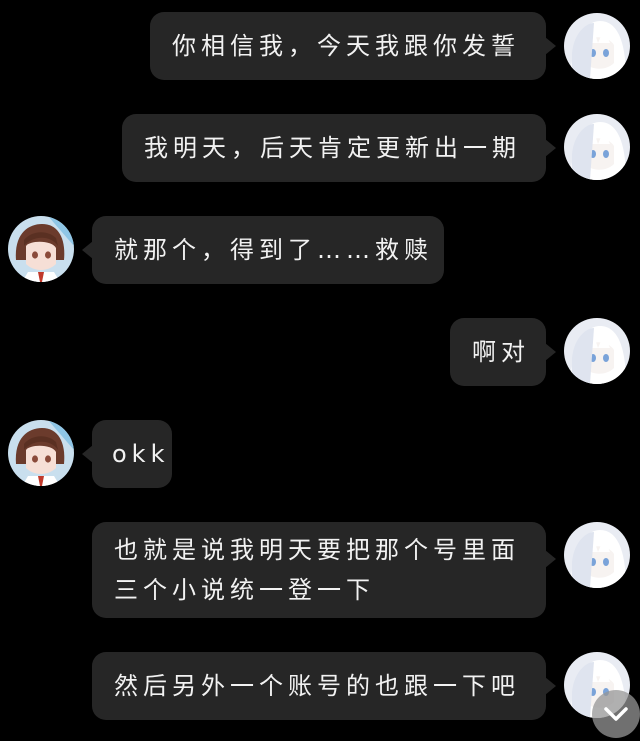 The width and height of the screenshot is (640, 741). I want to click on message-text-line: 三个小说统一登一下, so click(244, 590).